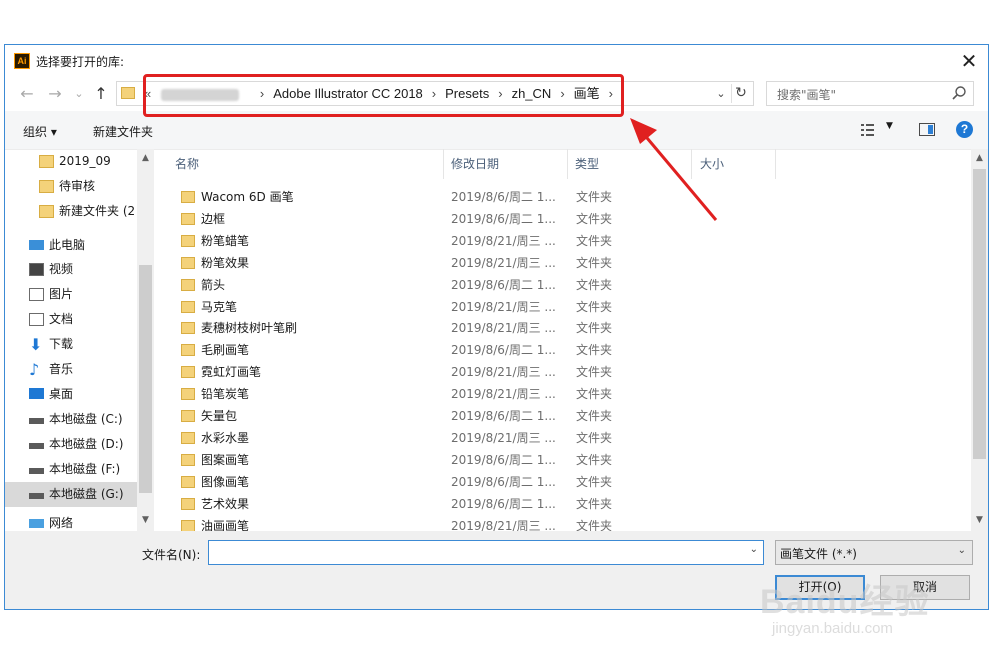 The image size is (1000, 664). I want to click on filename-input, so click(475, 553).